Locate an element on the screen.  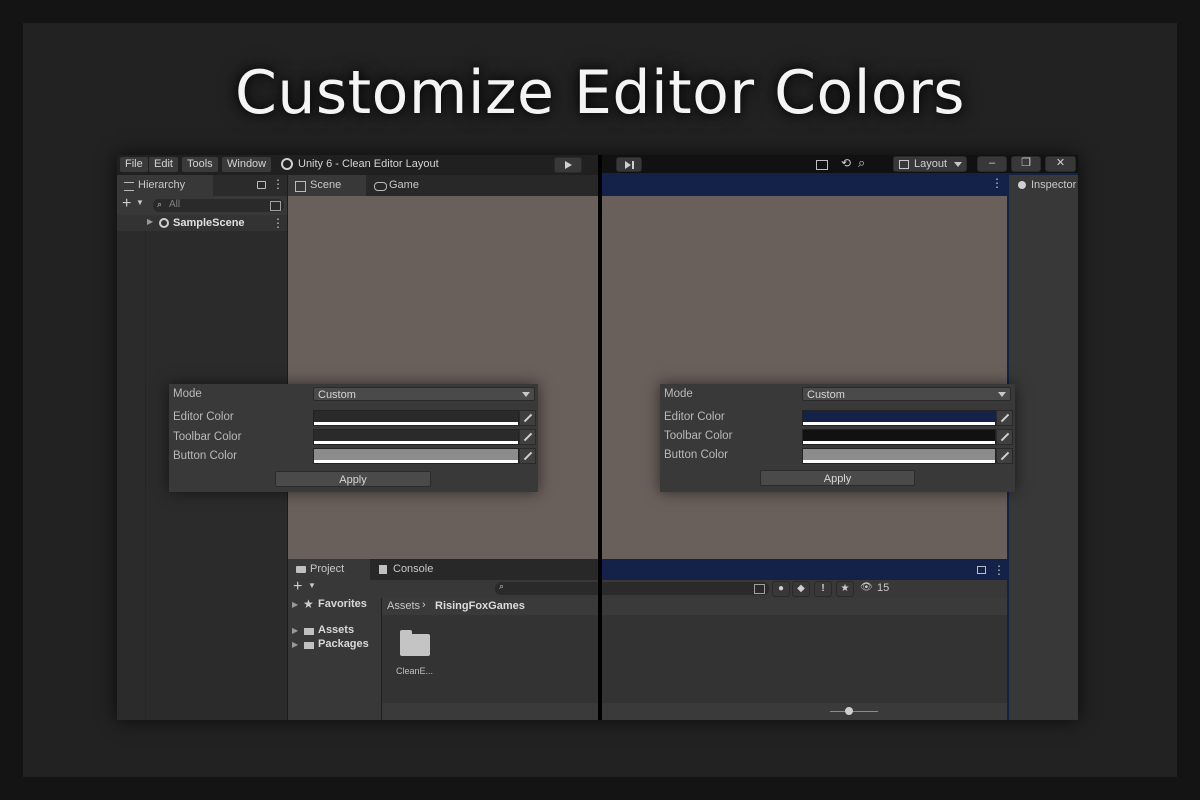
step-button is located at coordinates (629, 164).